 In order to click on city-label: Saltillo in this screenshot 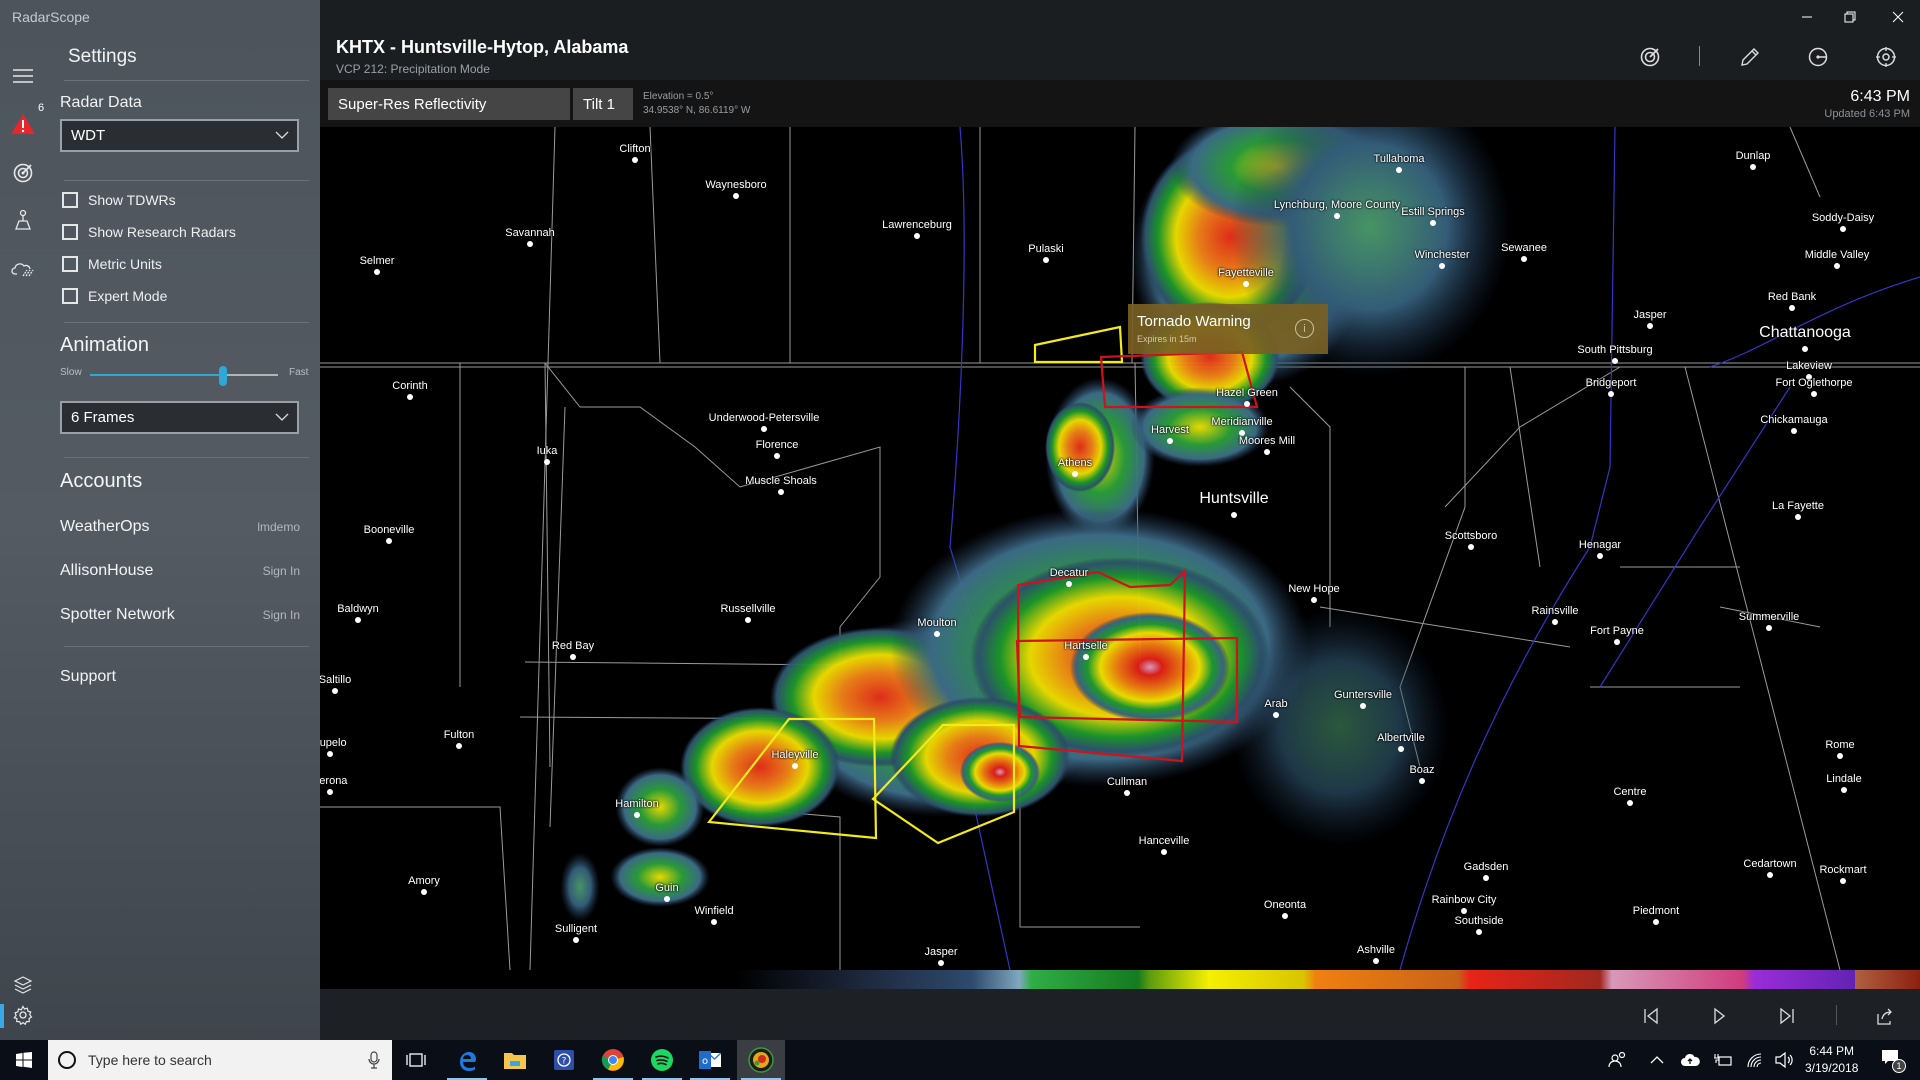, I will do `click(336, 680)`.